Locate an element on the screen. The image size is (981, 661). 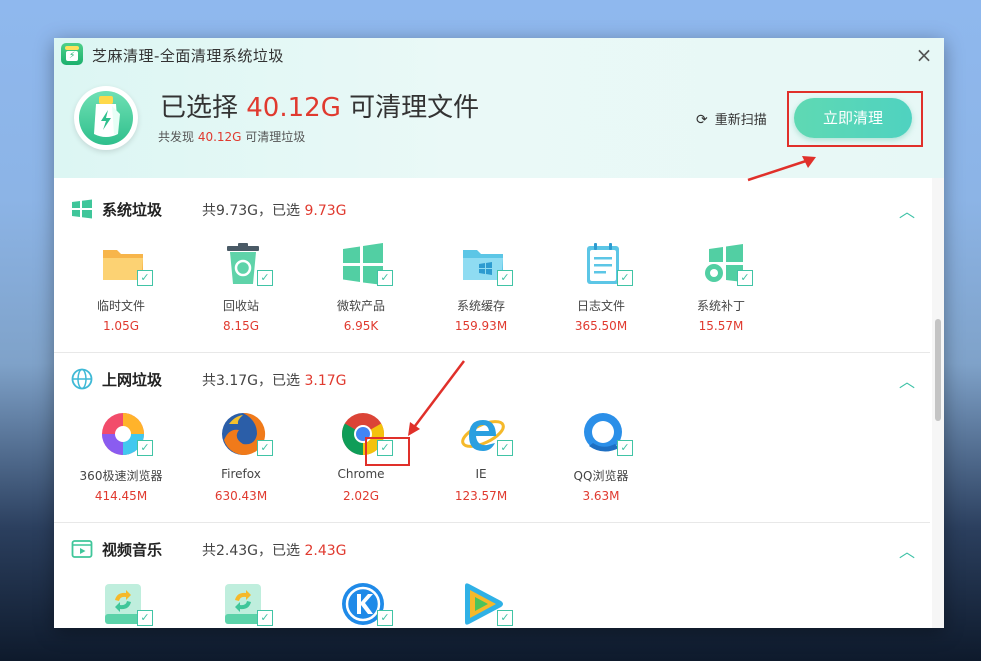
cleaner-logo-icon is located at coordinates (106, 118).